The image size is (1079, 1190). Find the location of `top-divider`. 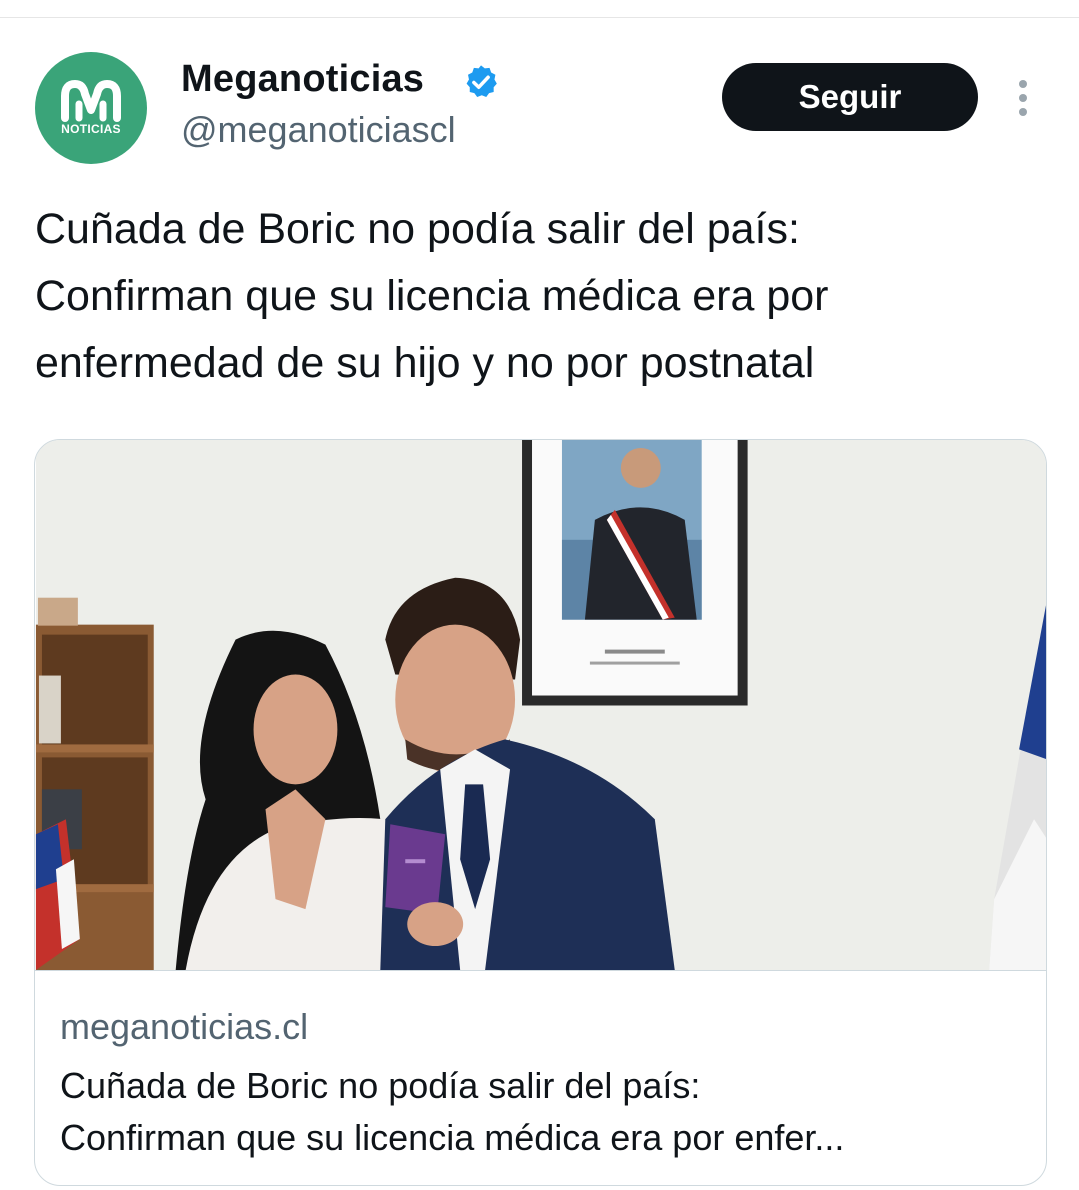

top-divider is located at coordinates (539, 17).